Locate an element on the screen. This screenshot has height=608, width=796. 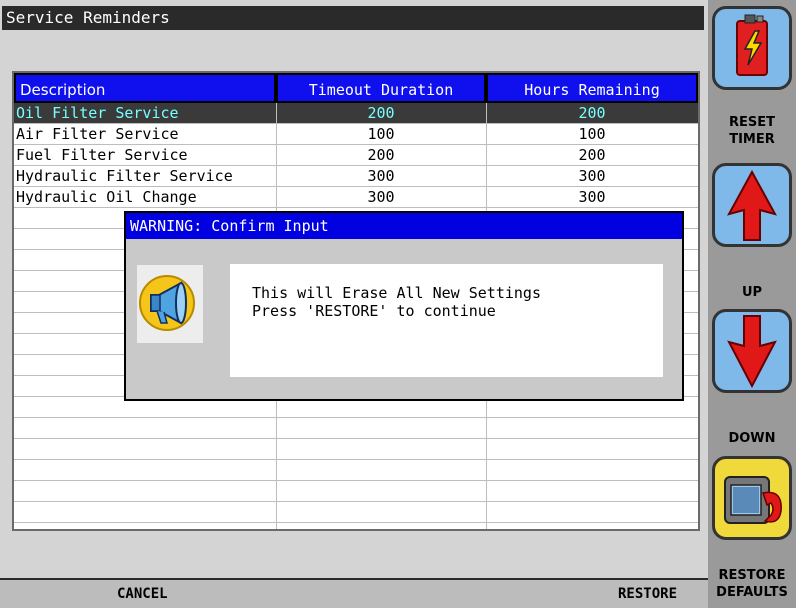
arrow-down-icon is located at coordinates (752, 352).